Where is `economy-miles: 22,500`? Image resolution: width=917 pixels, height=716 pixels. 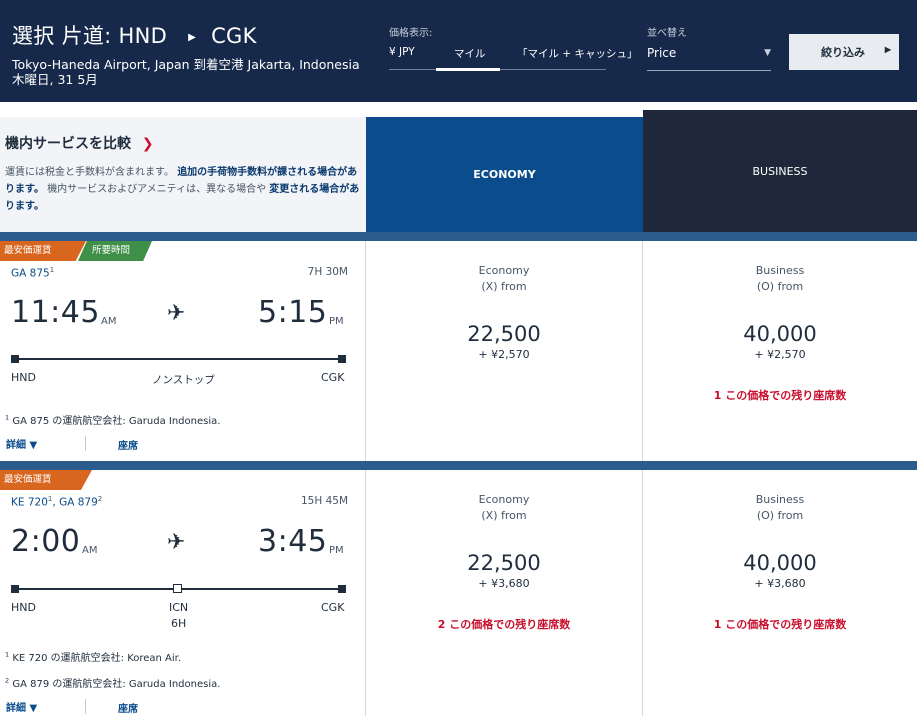
economy-miles: 22,500 is located at coordinates (504, 334).